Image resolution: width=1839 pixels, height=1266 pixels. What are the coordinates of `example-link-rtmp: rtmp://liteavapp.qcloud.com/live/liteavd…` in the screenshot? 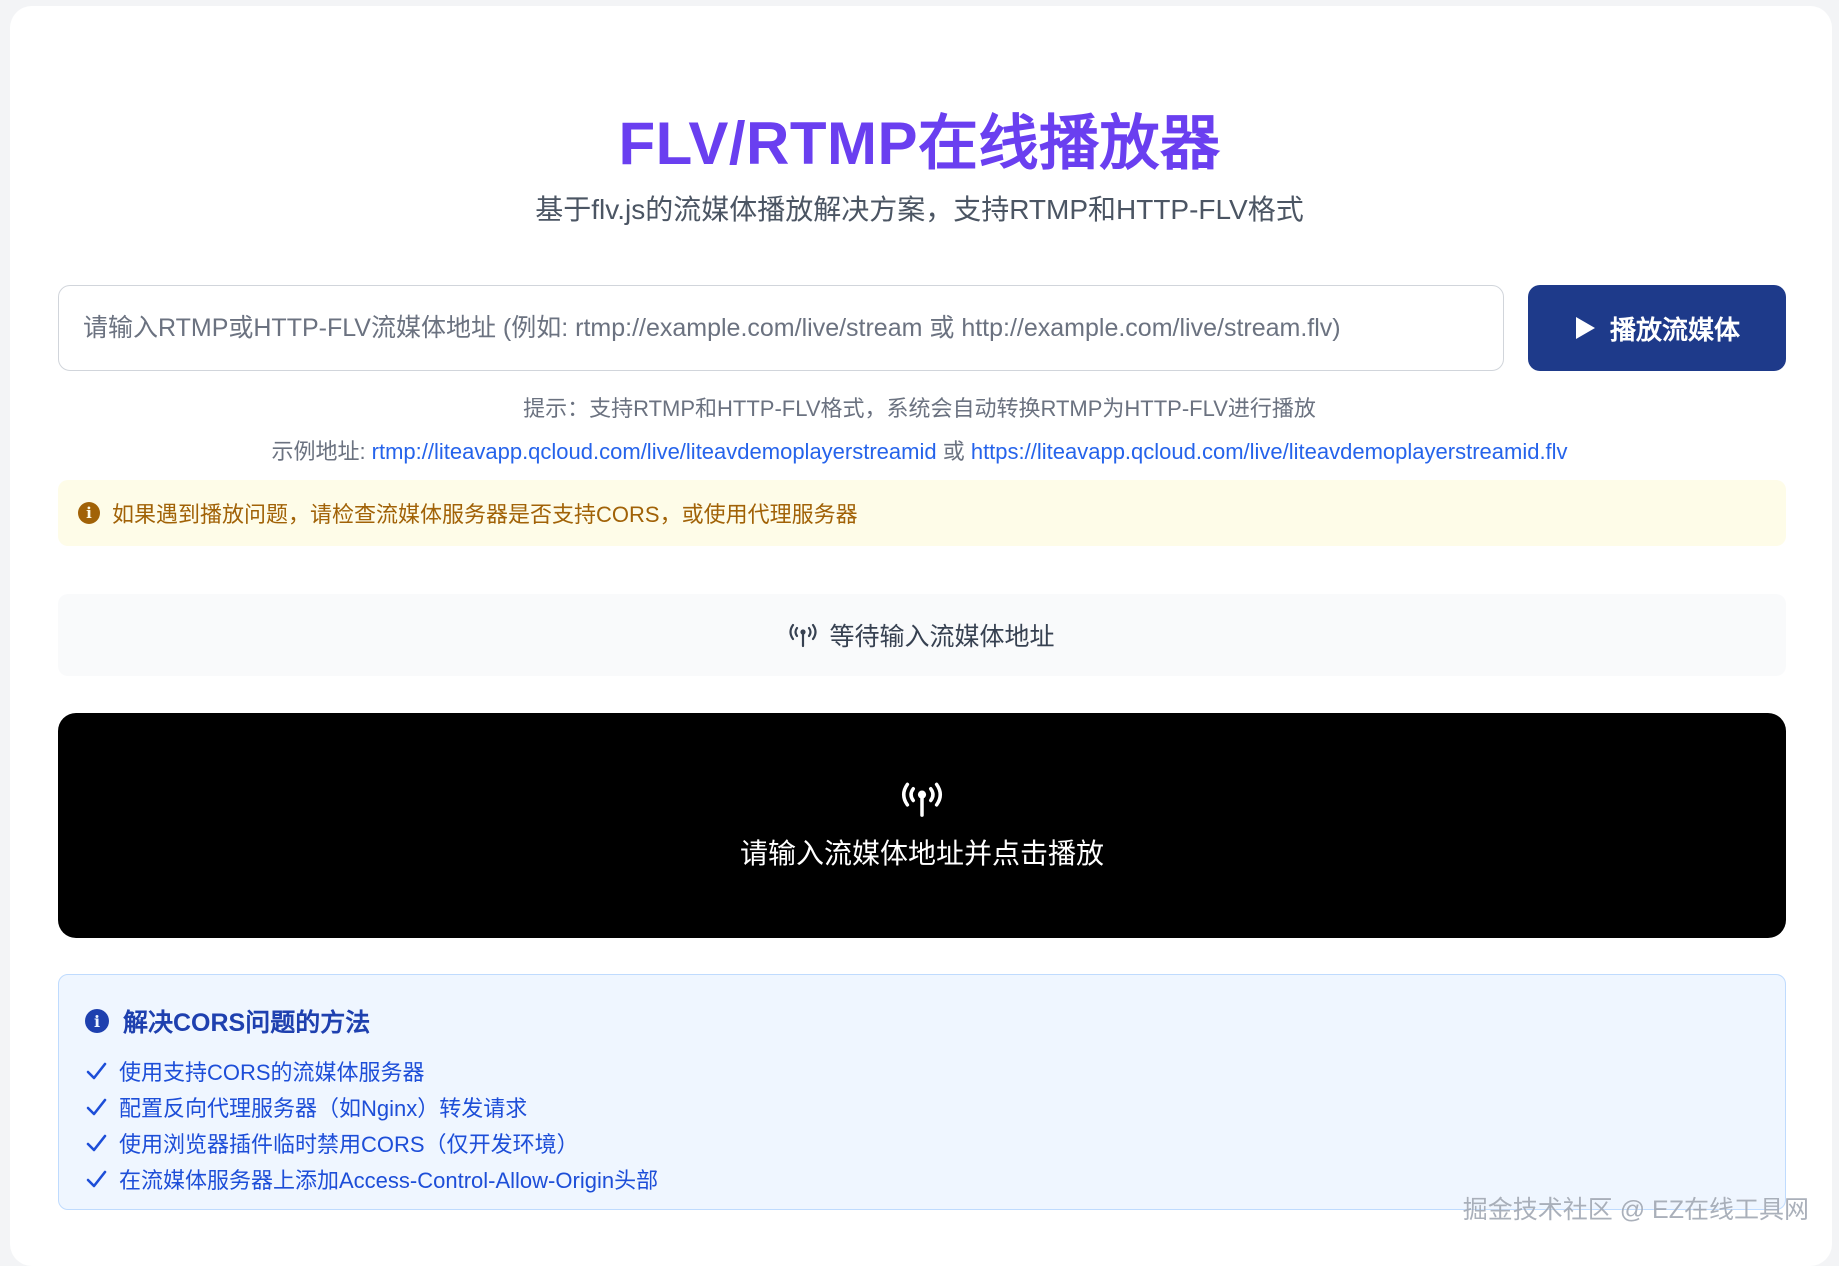 It's located at (654, 451).